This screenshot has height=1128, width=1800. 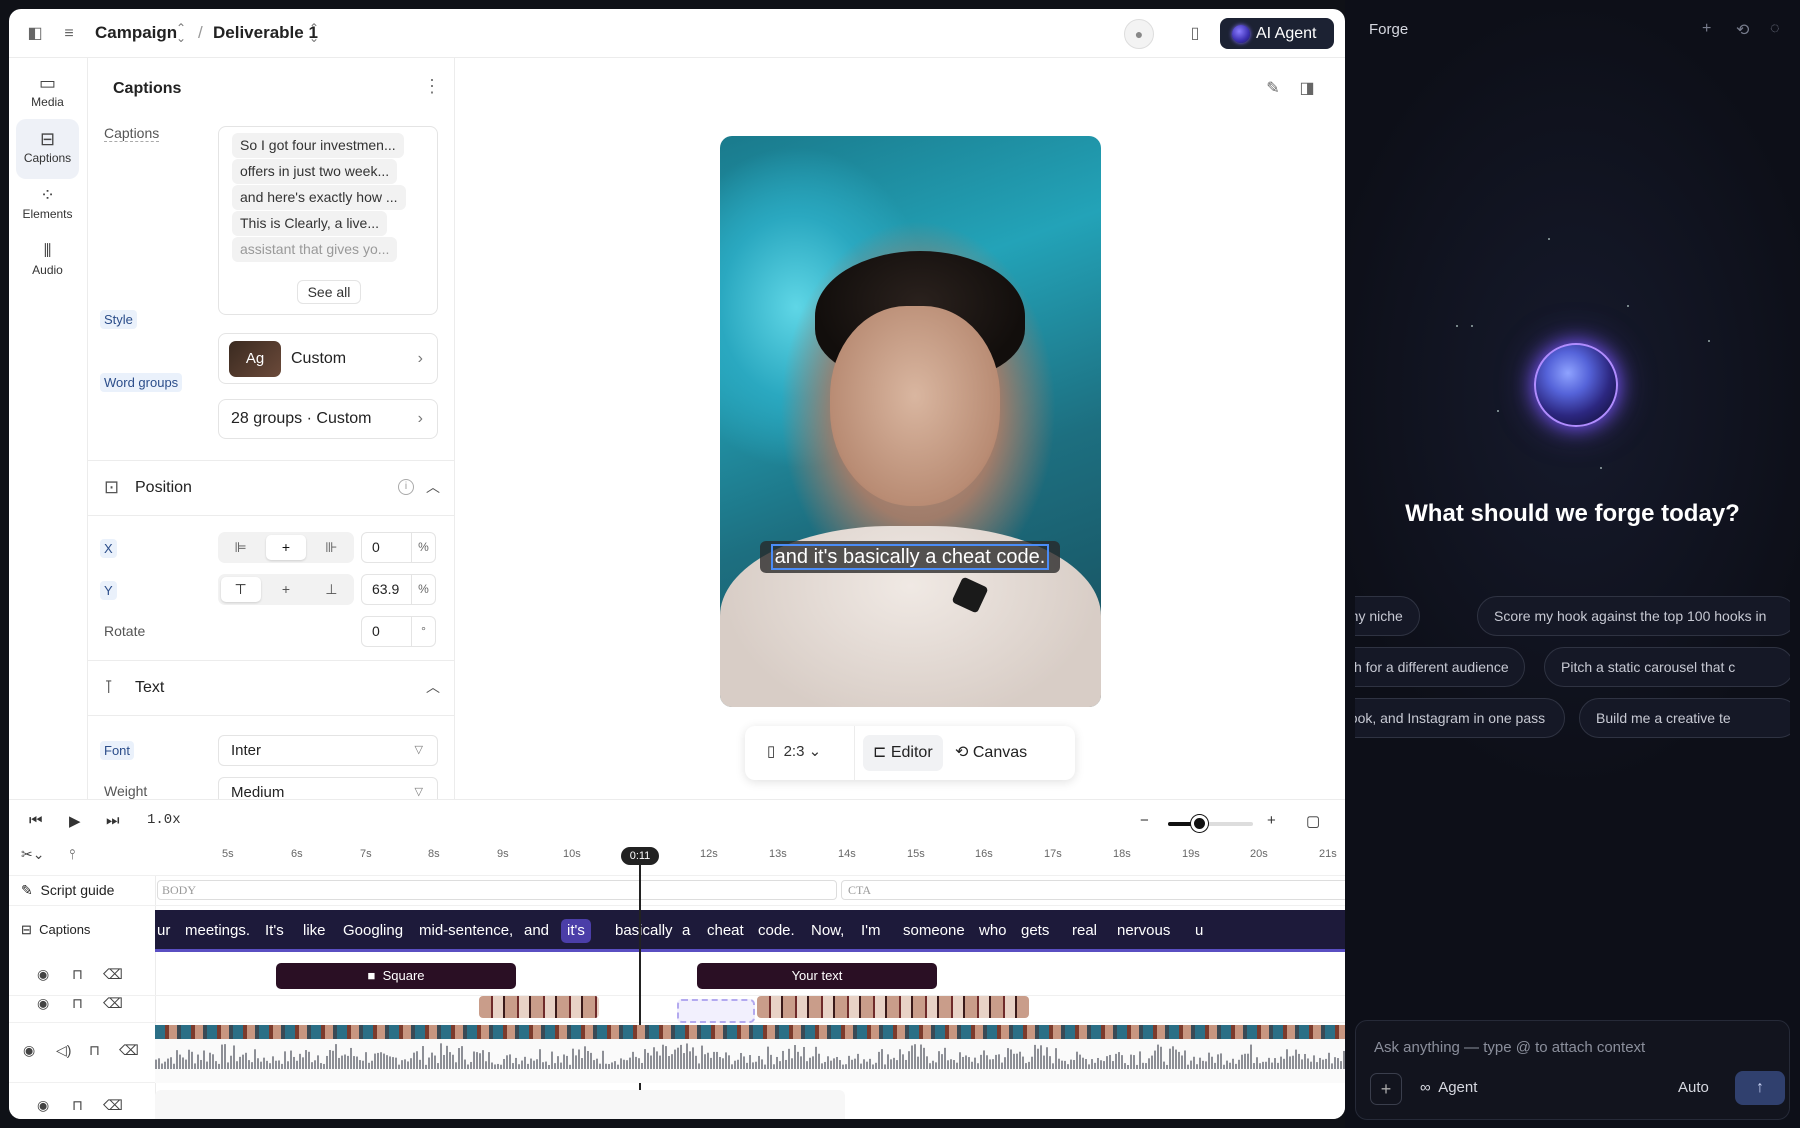 I want to click on playback-speed: 1.0x, so click(x=164, y=820).